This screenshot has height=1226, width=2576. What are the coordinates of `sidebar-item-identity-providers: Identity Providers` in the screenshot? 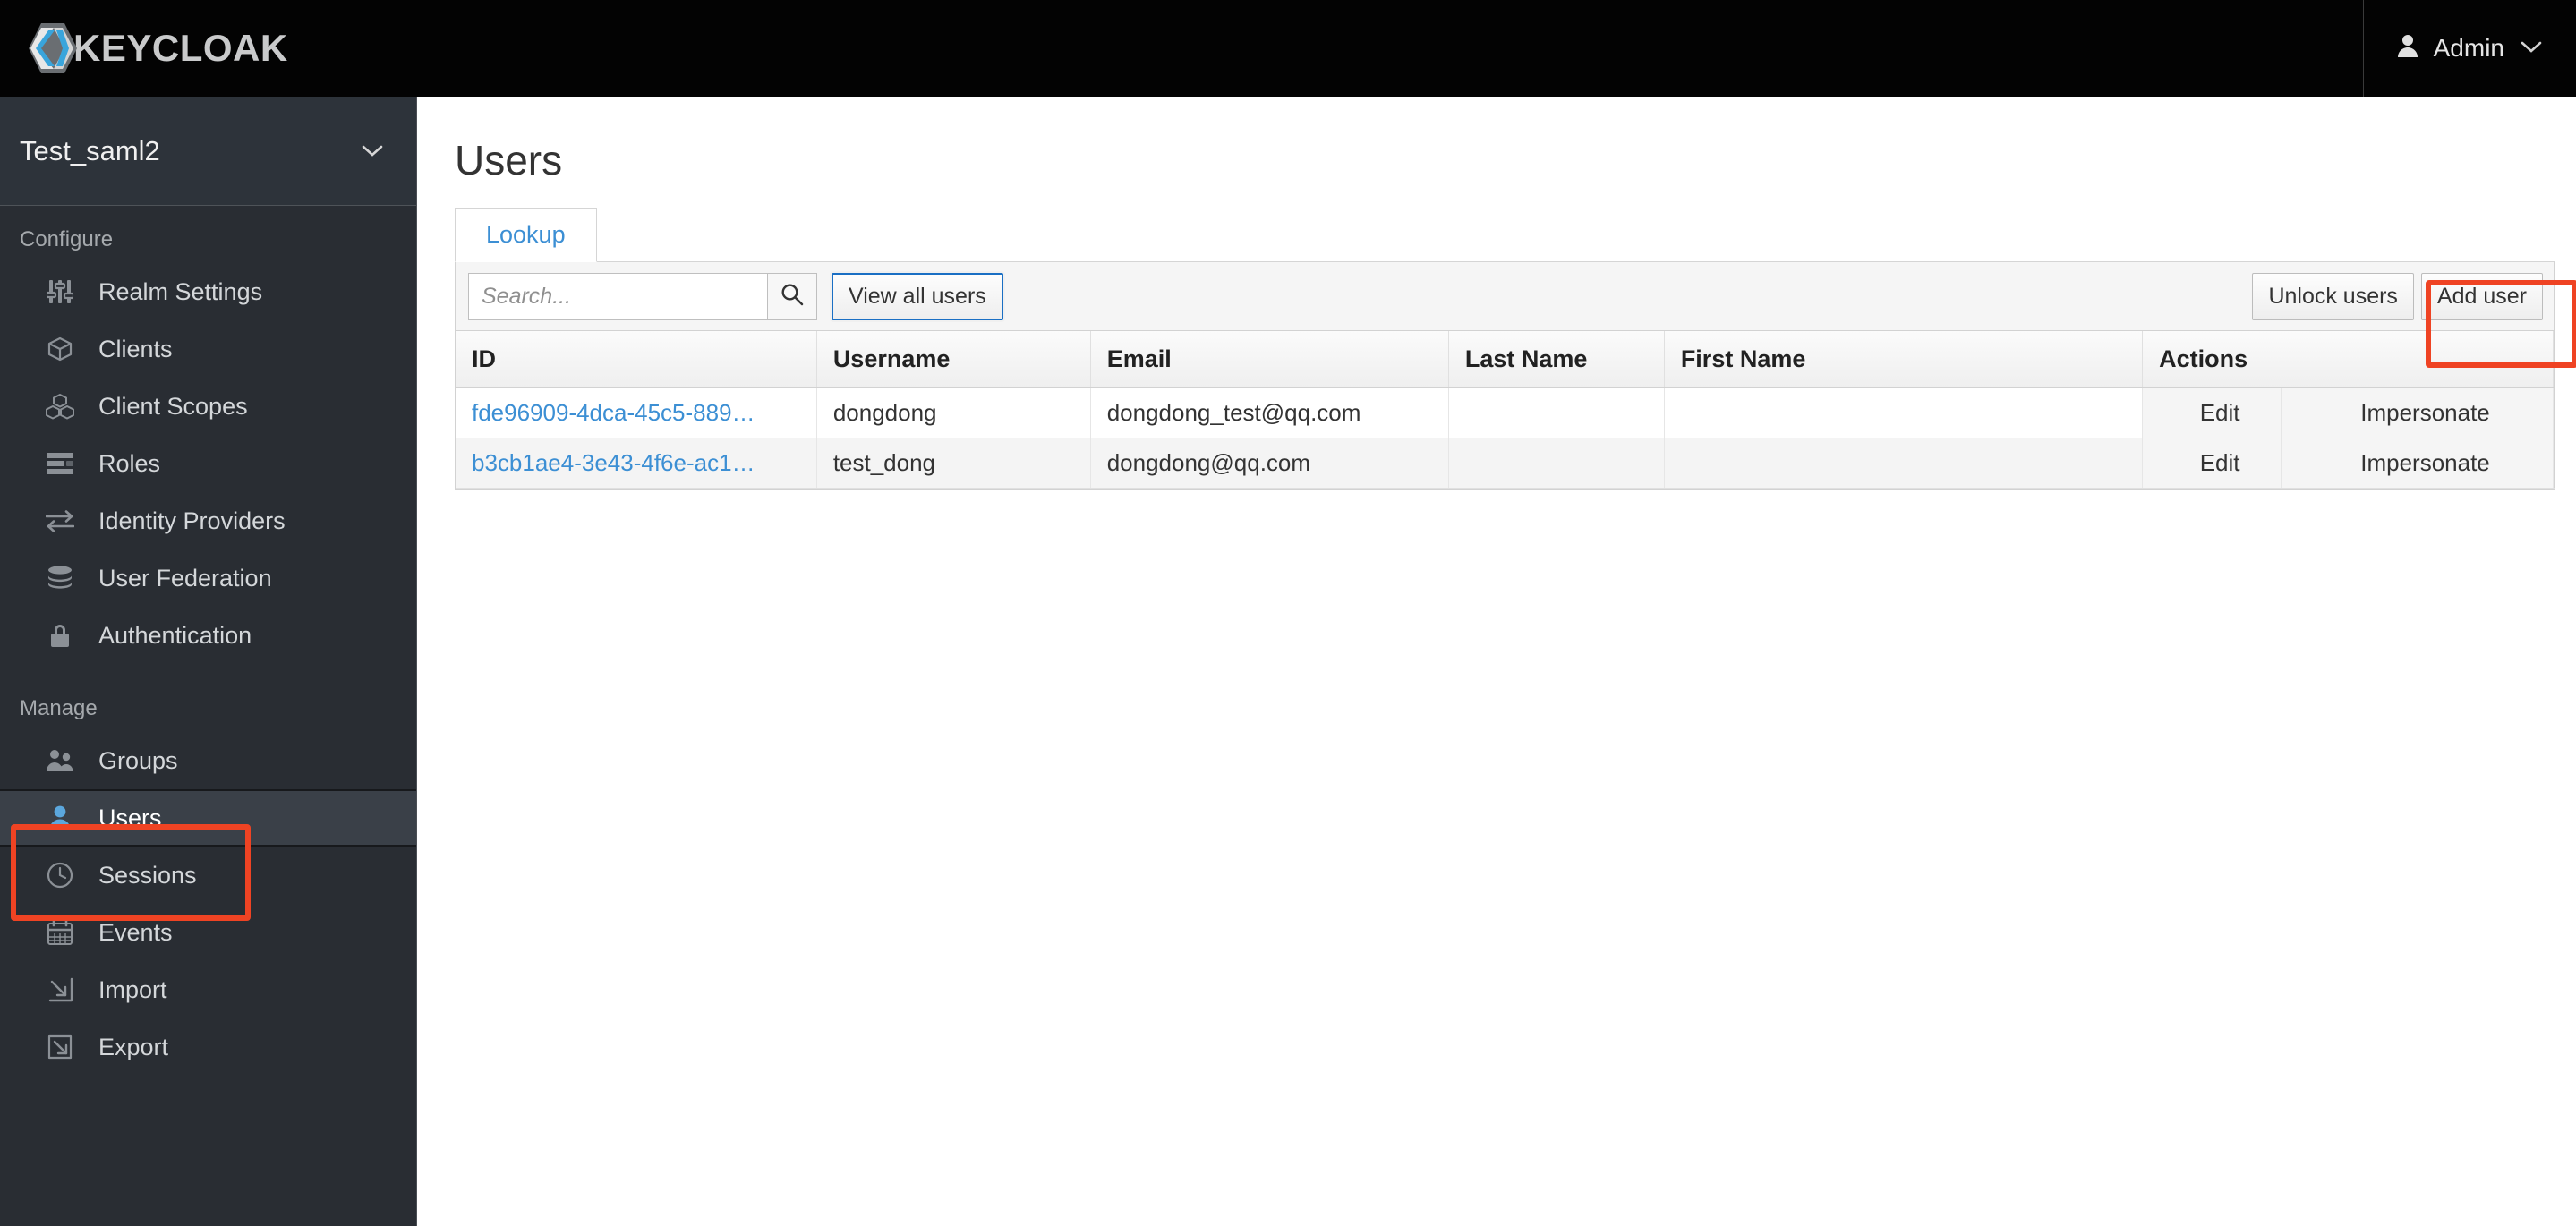 It's located at (208, 520).